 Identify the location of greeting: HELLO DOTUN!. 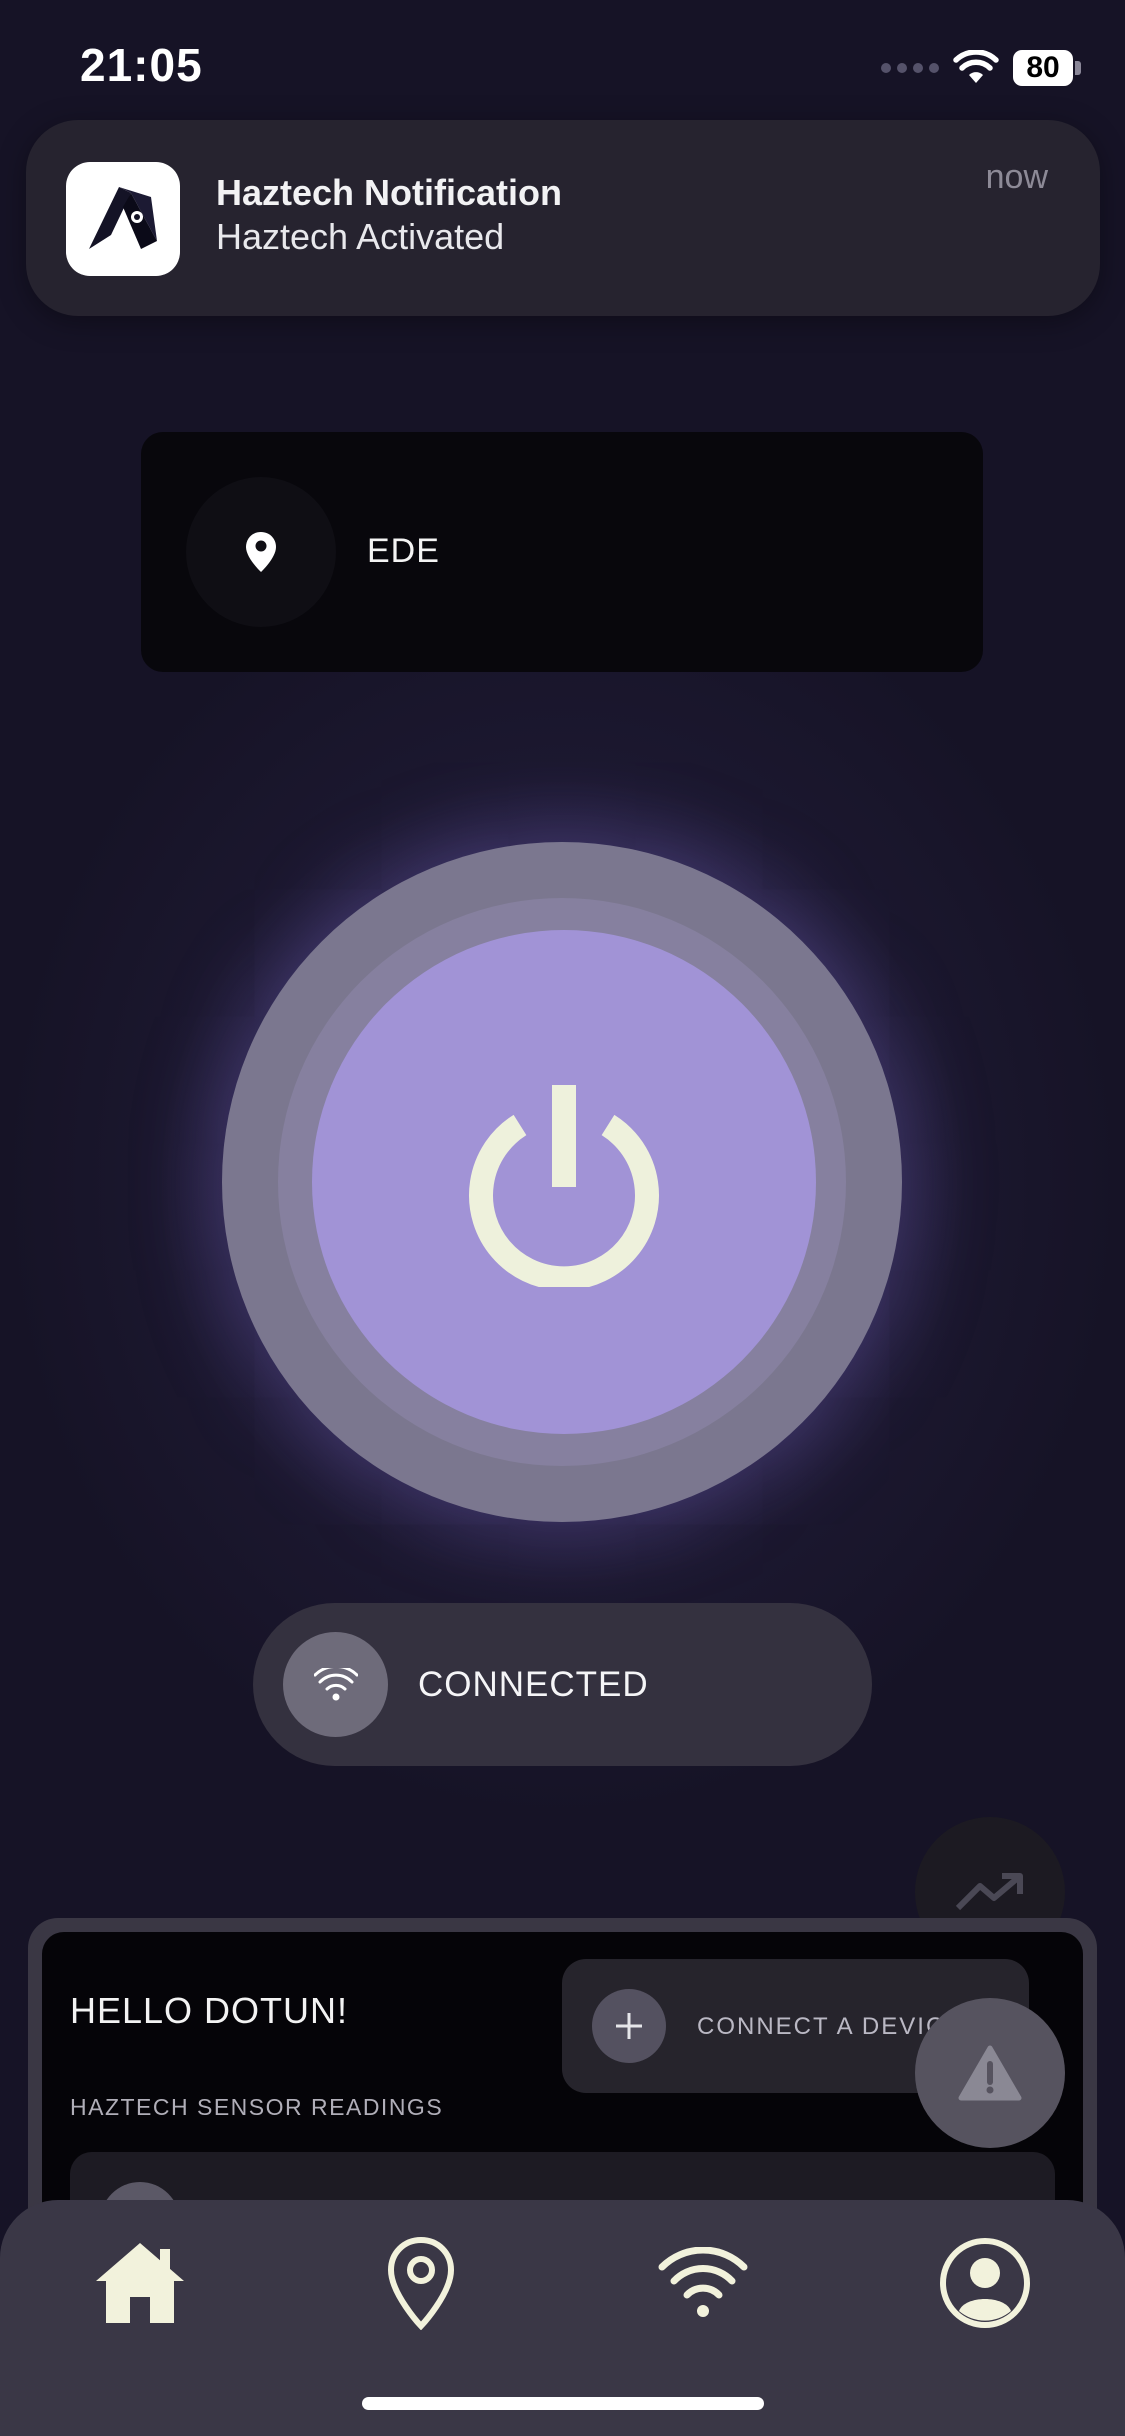
(209, 2010).